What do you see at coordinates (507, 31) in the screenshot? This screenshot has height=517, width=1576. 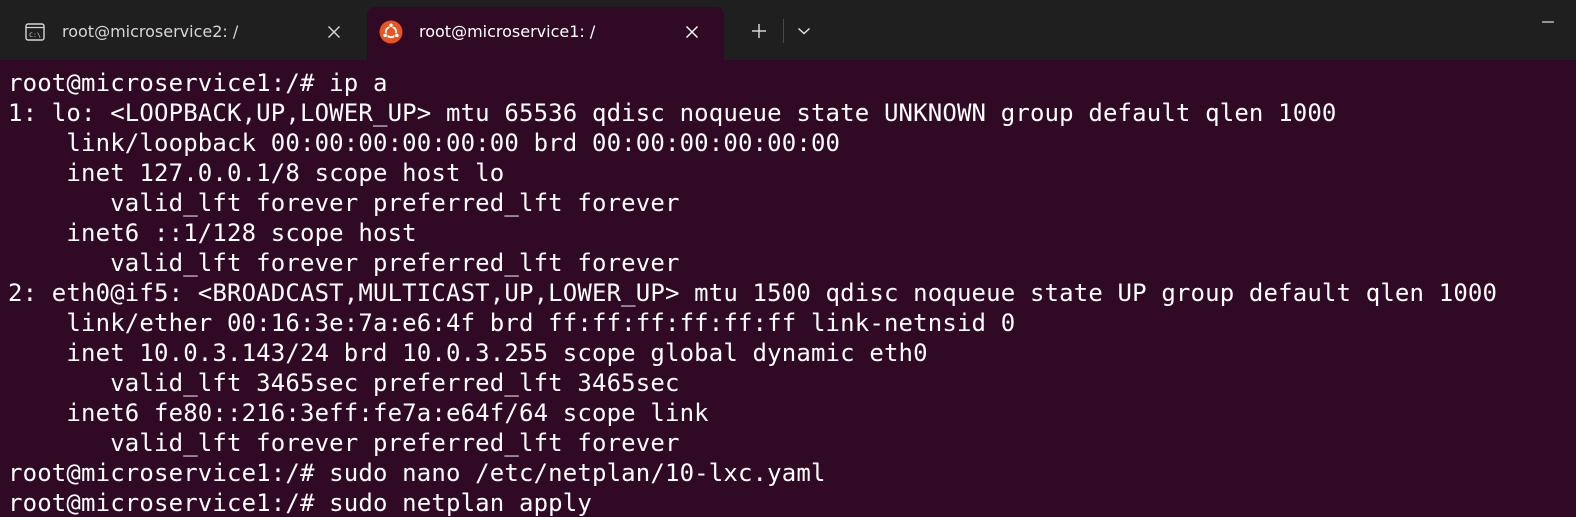 I see `tab-title: root@microservice1: /` at bounding box center [507, 31].